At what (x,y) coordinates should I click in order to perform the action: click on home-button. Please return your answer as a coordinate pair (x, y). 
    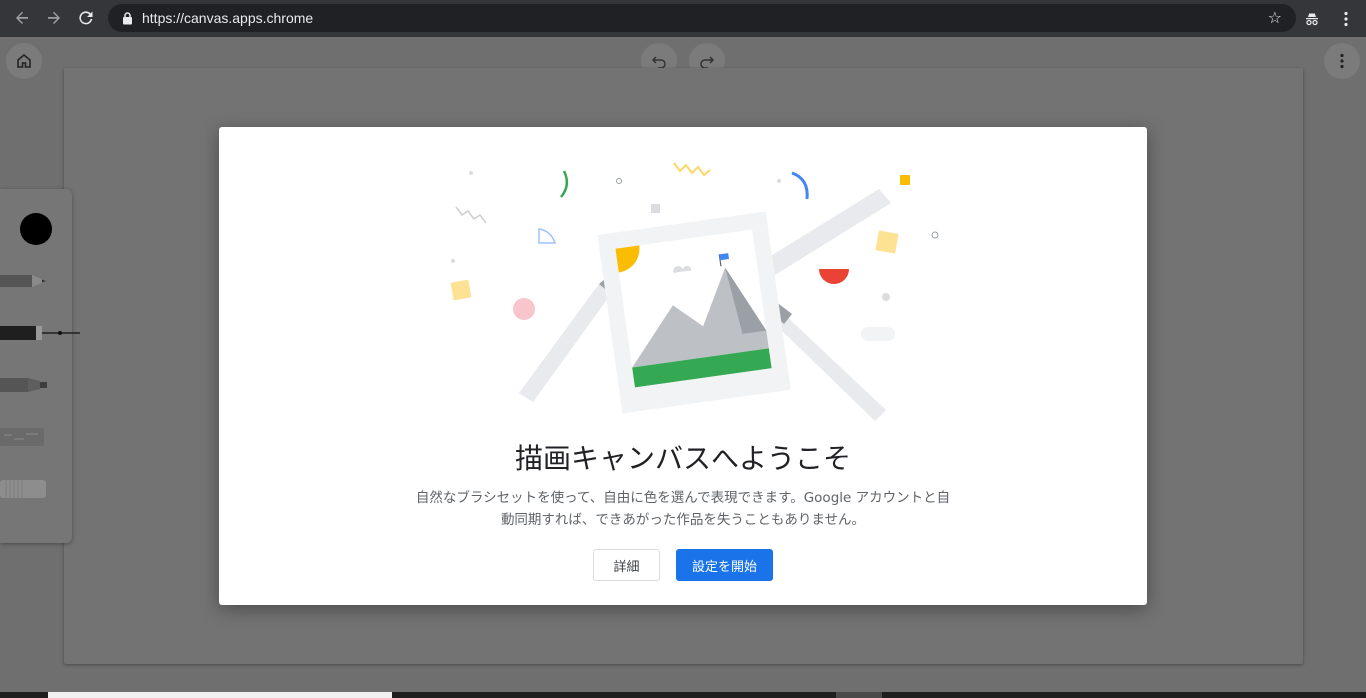
    Looking at the image, I should click on (24, 61).